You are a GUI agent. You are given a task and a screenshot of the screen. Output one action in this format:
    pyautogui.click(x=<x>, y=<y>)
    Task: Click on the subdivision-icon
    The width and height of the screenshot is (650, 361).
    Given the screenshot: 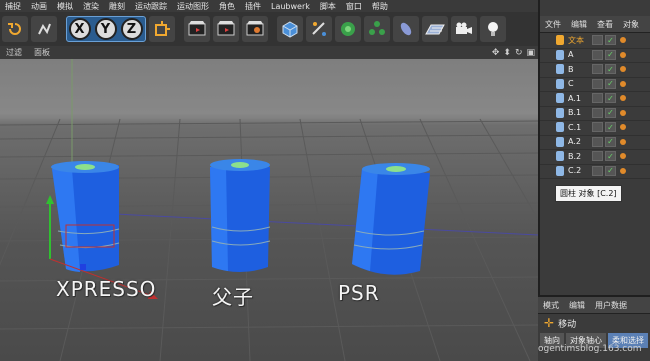 What is the action you would take?
    pyautogui.click(x=348, y=29)
    